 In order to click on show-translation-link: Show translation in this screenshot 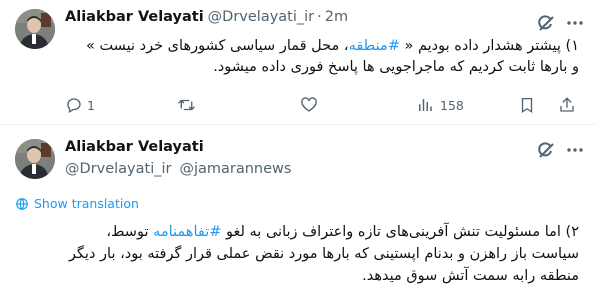, I will do `click(77, 203)`.